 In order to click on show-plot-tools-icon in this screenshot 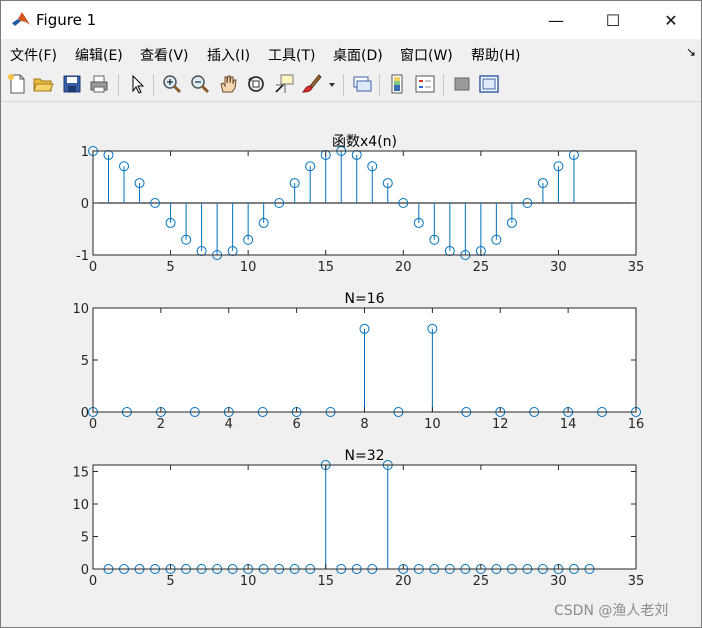, I will do `click(489, 84)`.